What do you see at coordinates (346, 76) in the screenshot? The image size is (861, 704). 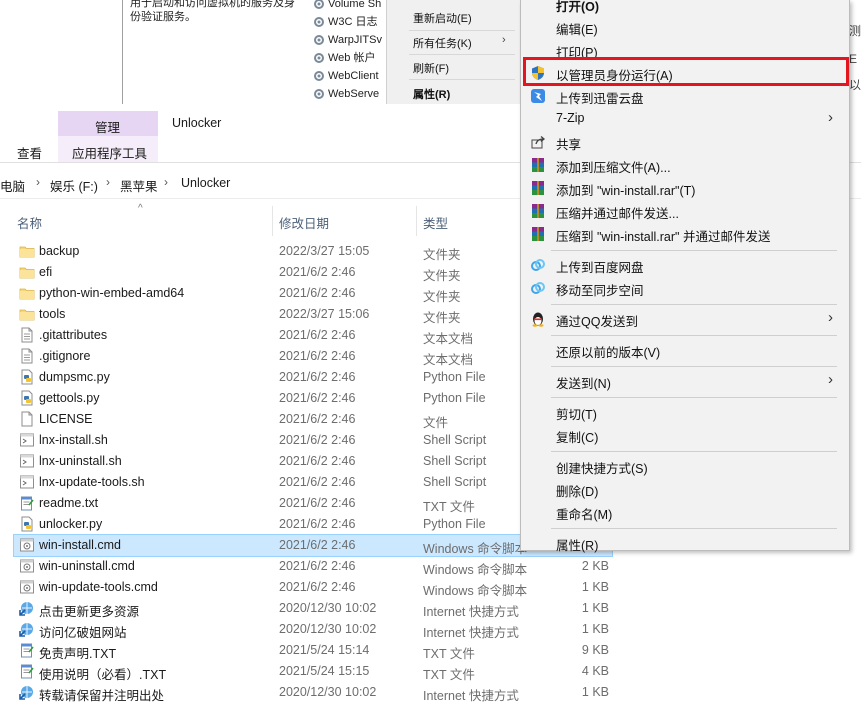 I see `service-item: WebClient` at bounding box center [346, 76].